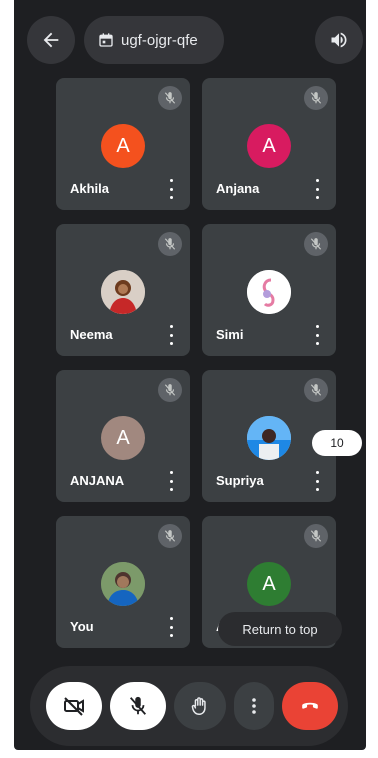 This screenshot has height=758, width=378. Describe the element at coordinates (230, 334) in the screenshot. I see `participant-name: Simi` at that location.